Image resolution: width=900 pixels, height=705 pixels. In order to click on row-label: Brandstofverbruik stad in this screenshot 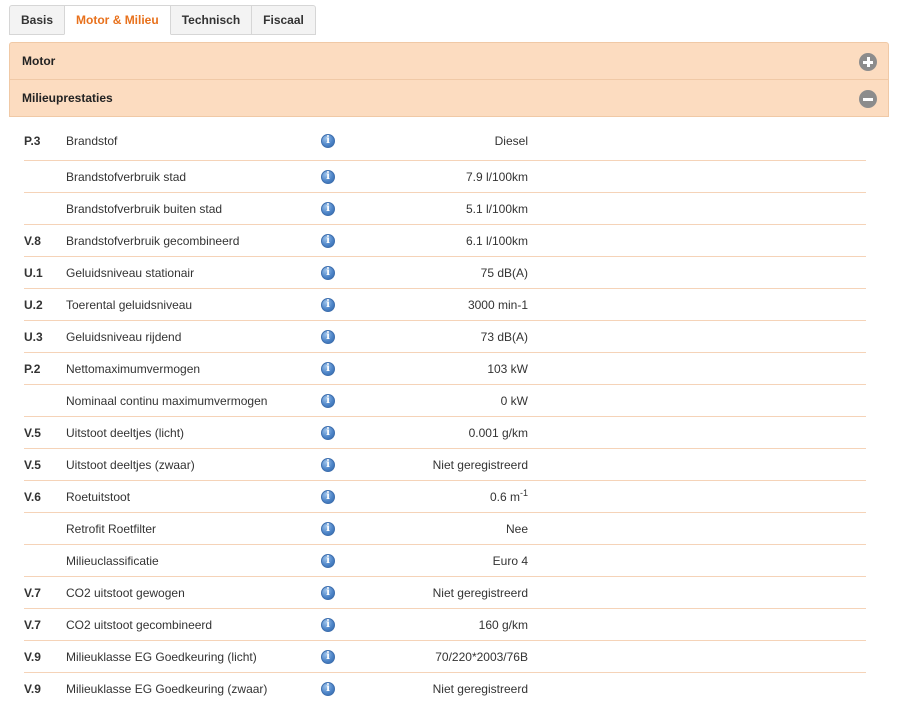, I will do `click(126, 177)`.